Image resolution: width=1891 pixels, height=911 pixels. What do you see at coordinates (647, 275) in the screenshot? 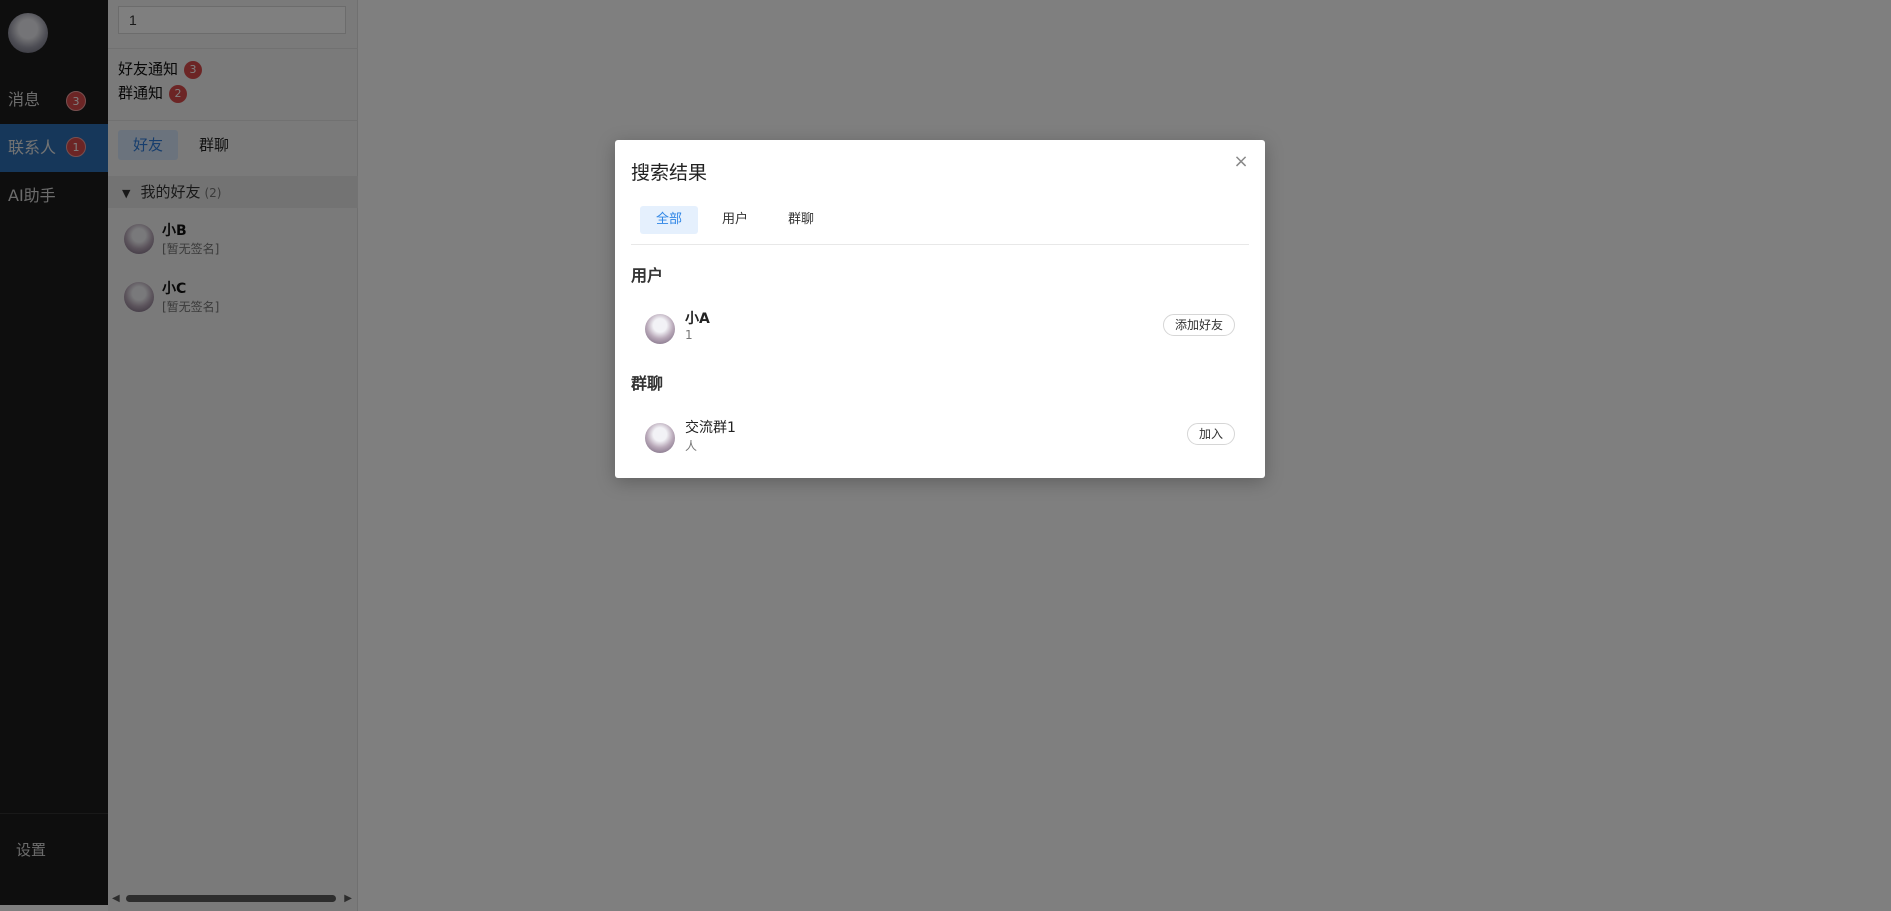
I see `users-section-title: 用户` at bounding box center [647, 275].